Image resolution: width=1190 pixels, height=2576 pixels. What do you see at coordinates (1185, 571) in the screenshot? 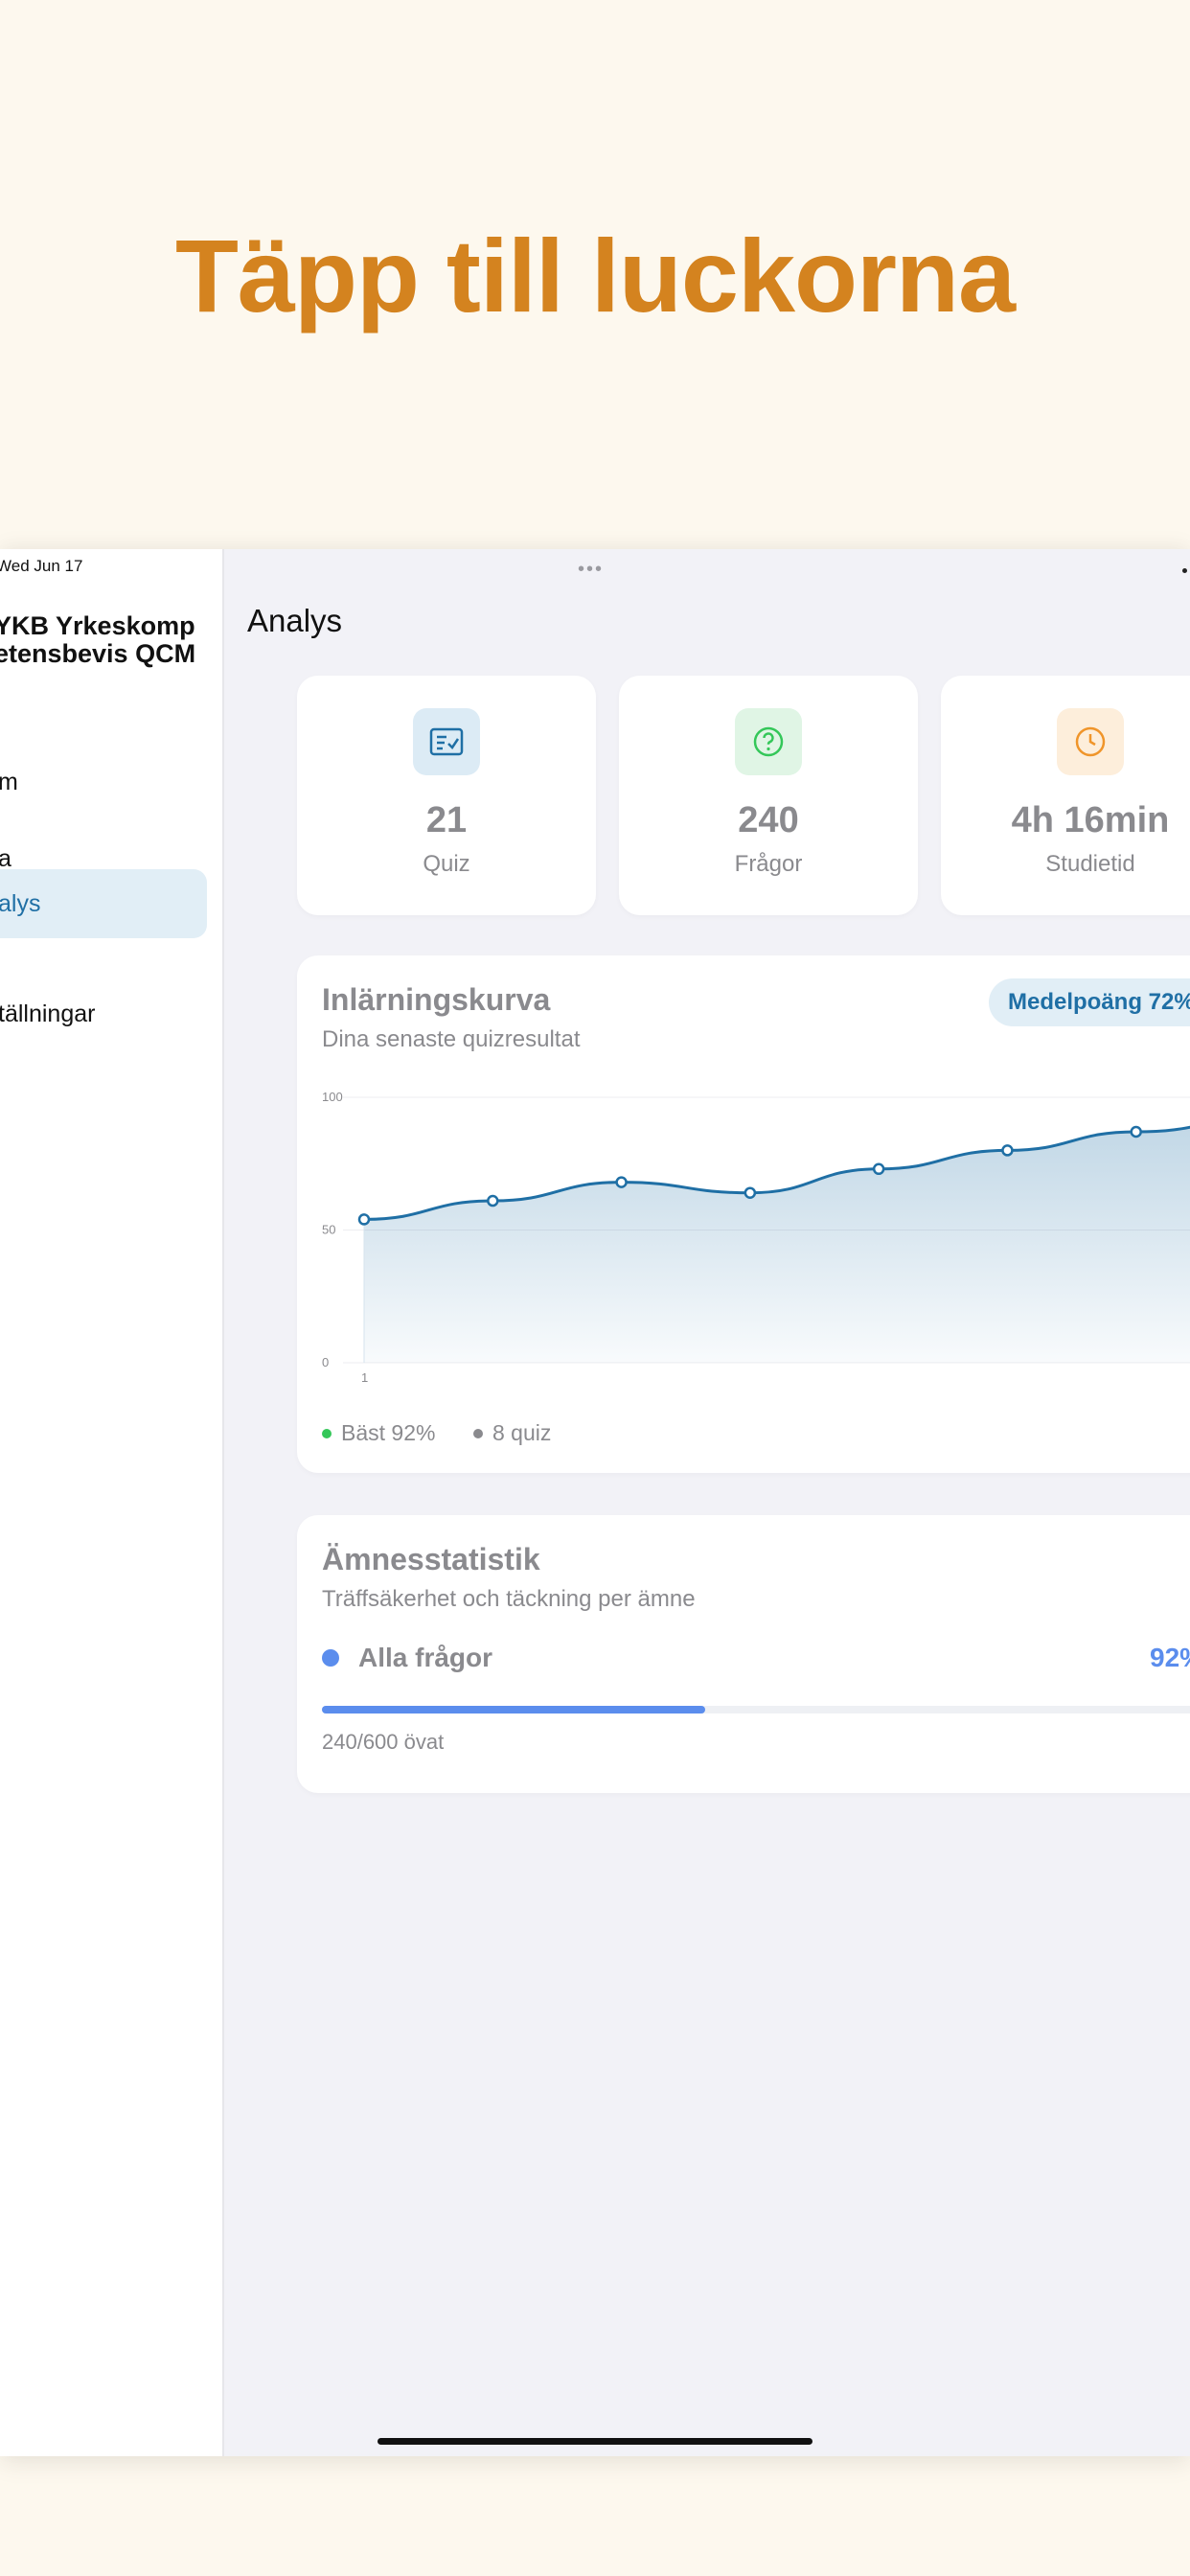
I see `status-indicator-dot` at bounding box center [1185, 571].